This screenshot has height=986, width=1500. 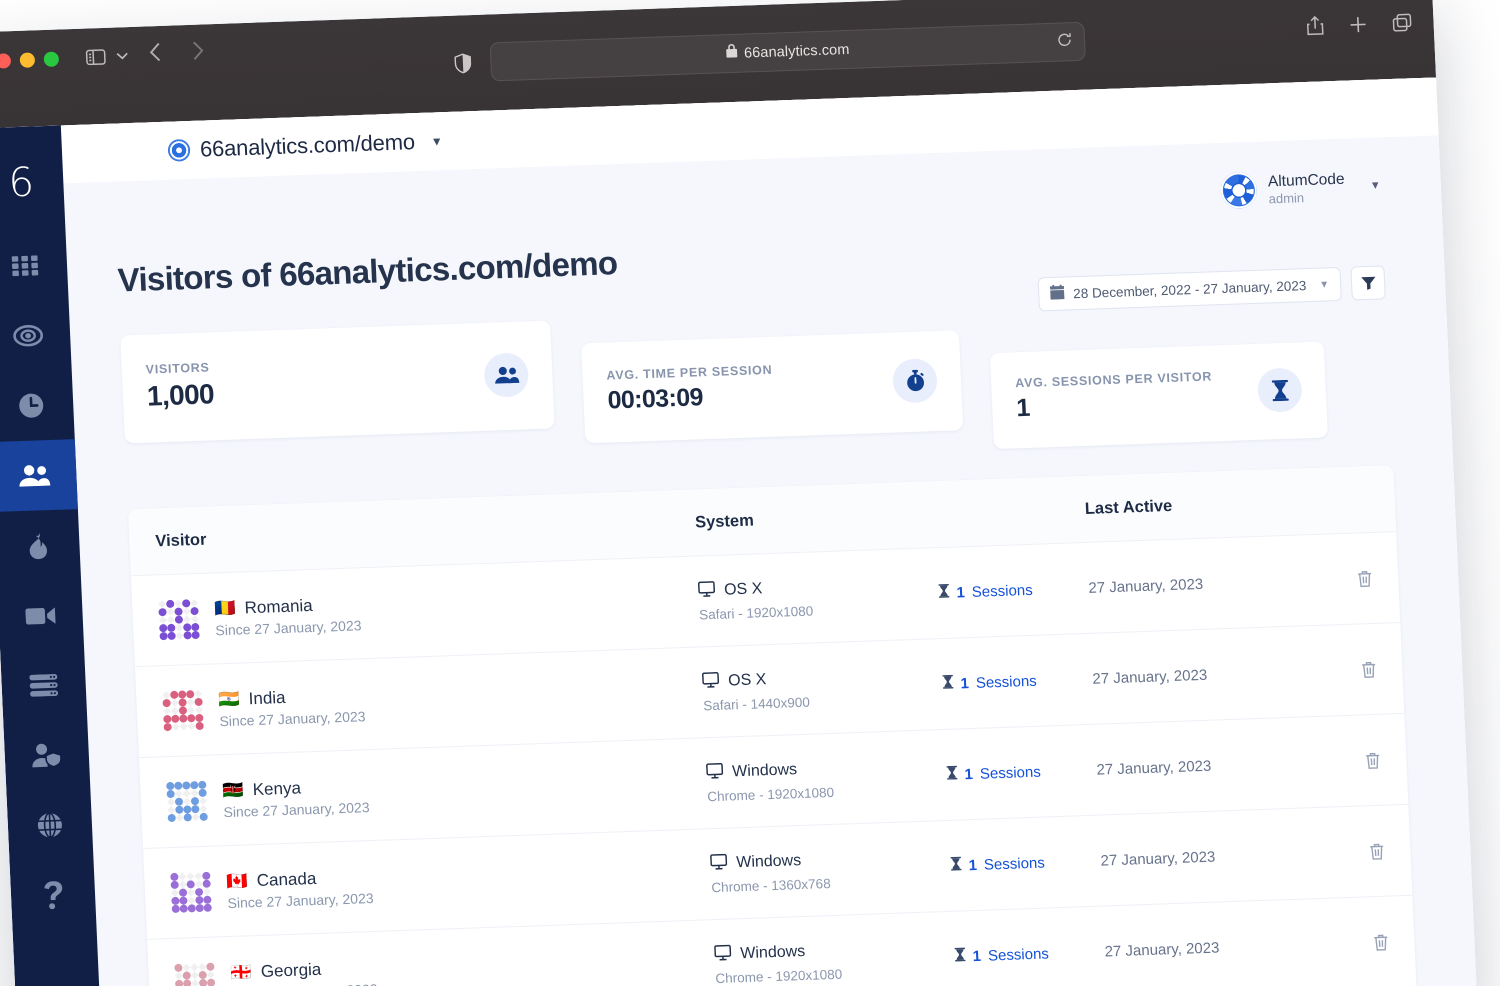 What do you see at coordinates (31, 405) in the screenshot?
I see `clock-icon` at bounding box center [31, 405].